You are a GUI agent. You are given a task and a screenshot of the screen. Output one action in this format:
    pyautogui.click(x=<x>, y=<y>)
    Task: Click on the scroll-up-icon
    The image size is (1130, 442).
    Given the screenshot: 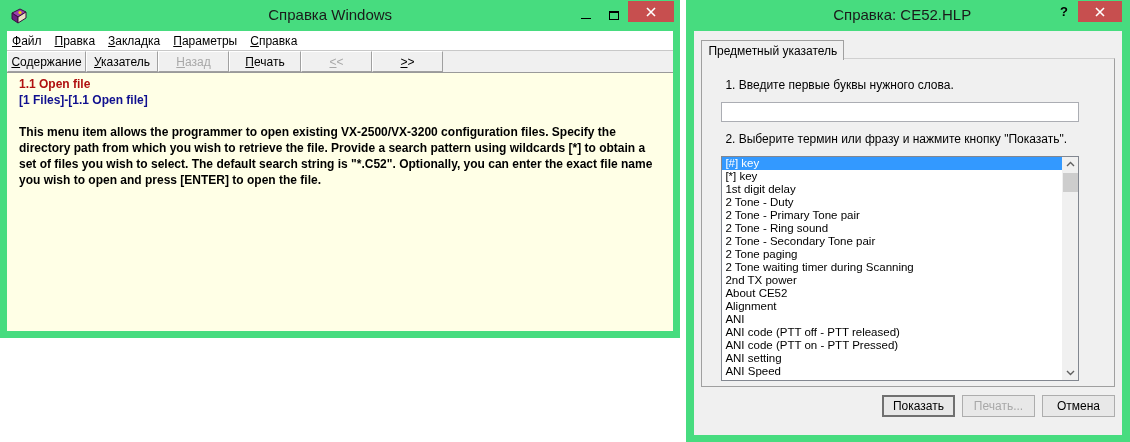 What is the action you would take?
    pyautogui.click(x=1070, y=164)
    